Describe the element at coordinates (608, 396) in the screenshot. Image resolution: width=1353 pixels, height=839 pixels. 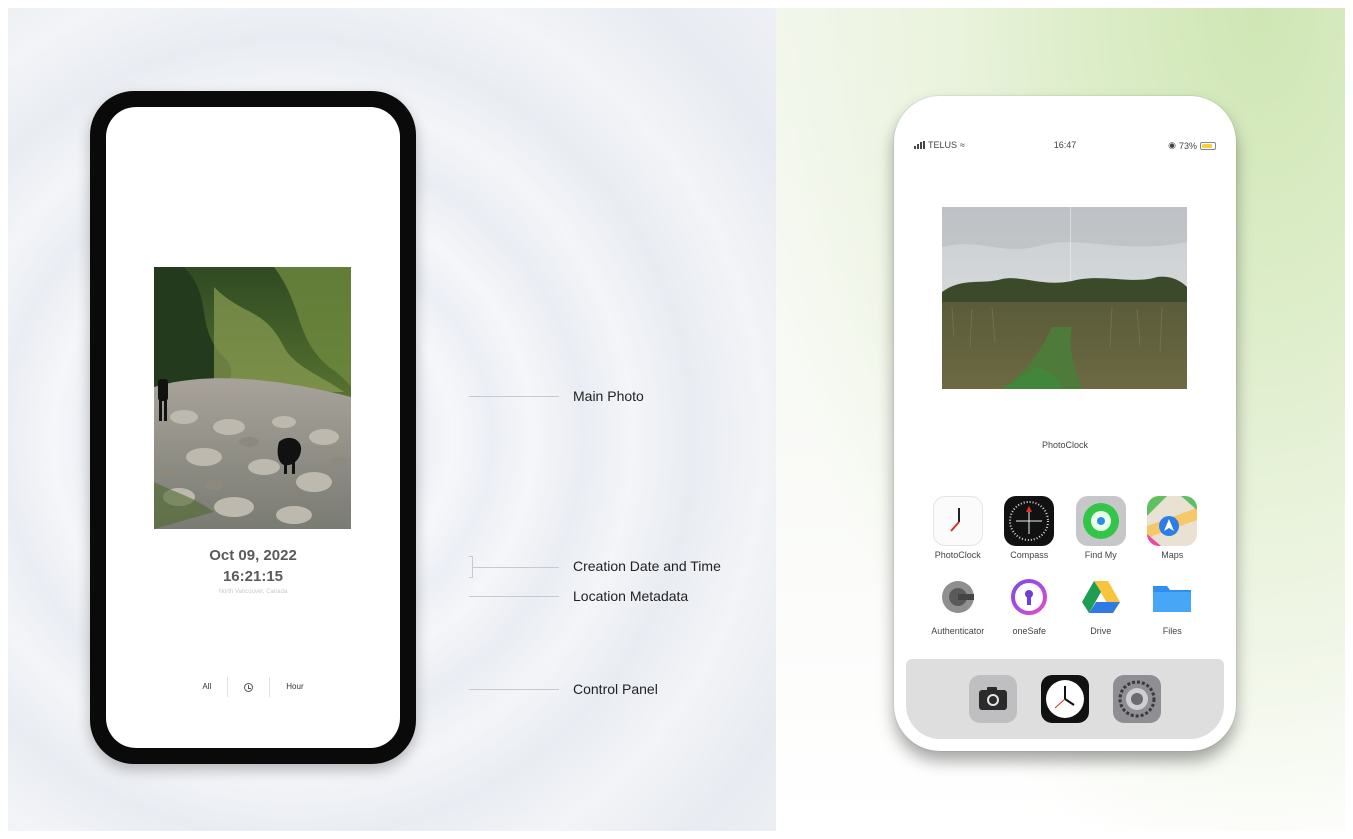
I see `main-photo-annotation: Main Photo` at that location.